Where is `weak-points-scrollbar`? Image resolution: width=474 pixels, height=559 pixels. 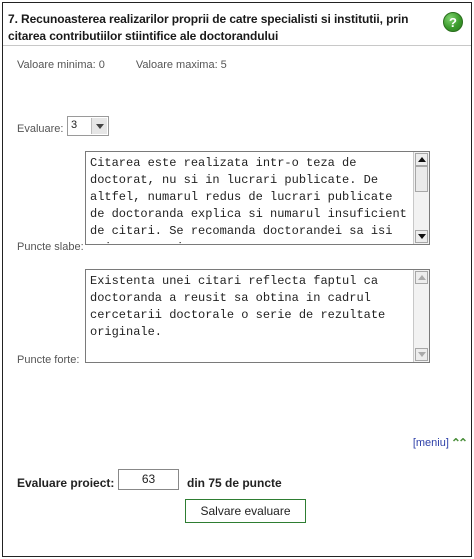
weak-points-scrollbar is located at coordinates (421, 198).